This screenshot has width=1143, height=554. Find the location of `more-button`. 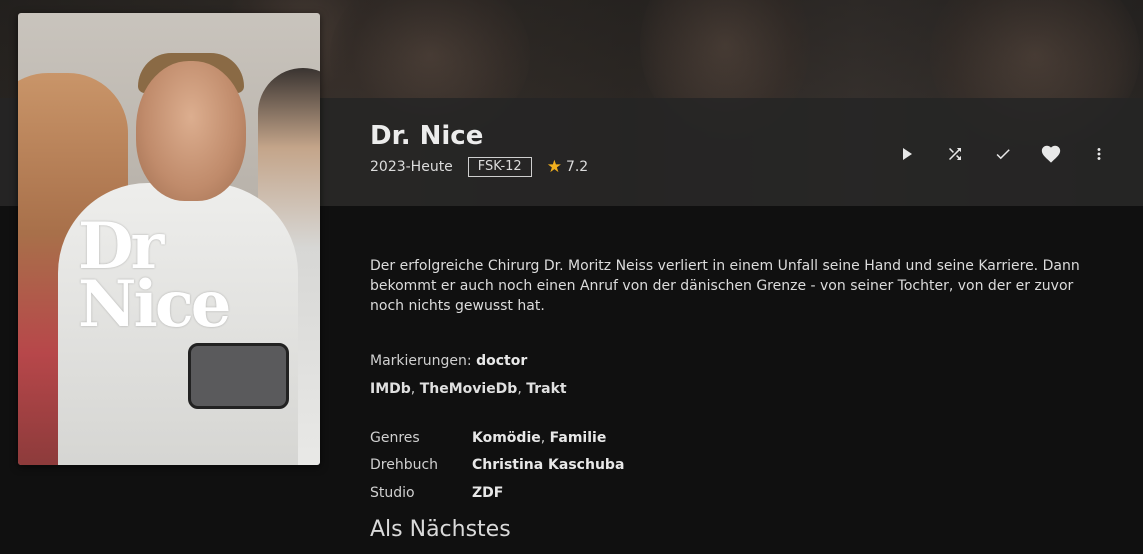

more-button is located at coordinates (1099, 154).